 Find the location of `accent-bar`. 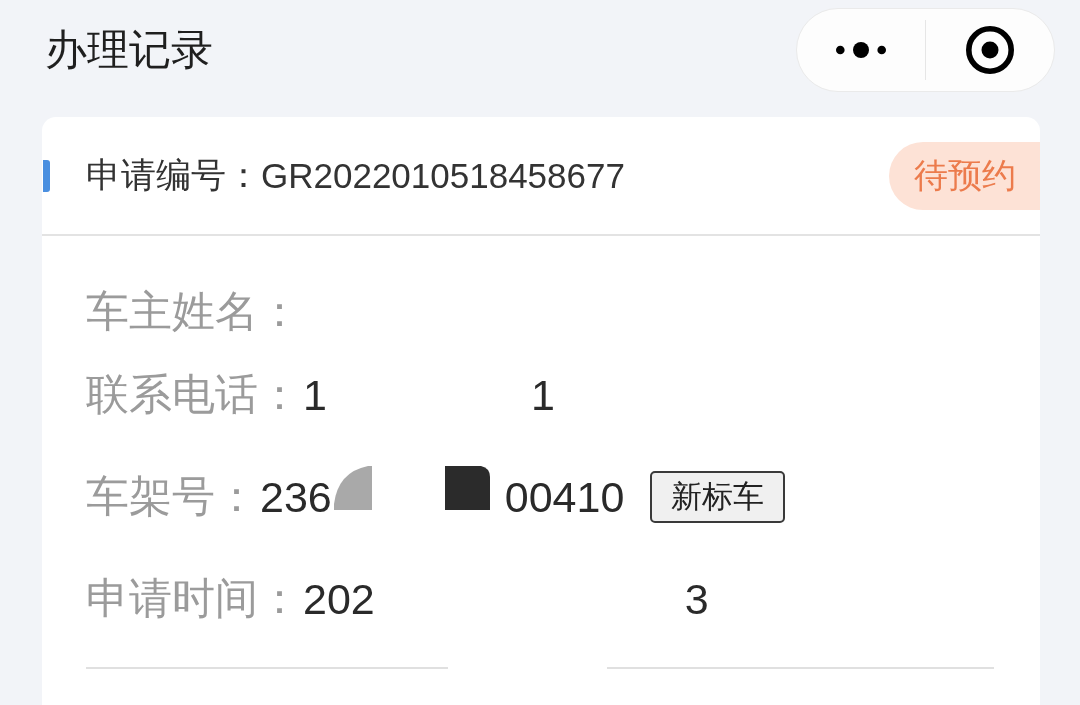

accent-bar is located at coordinates (46, 175).